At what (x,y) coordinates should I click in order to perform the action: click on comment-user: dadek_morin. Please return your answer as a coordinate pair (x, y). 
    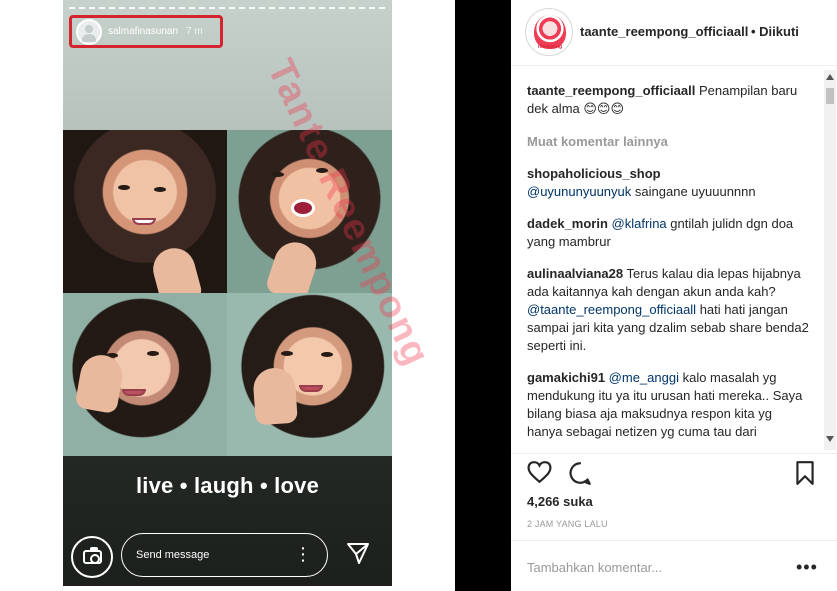
    Looking at the image, I should click on (567, 223).